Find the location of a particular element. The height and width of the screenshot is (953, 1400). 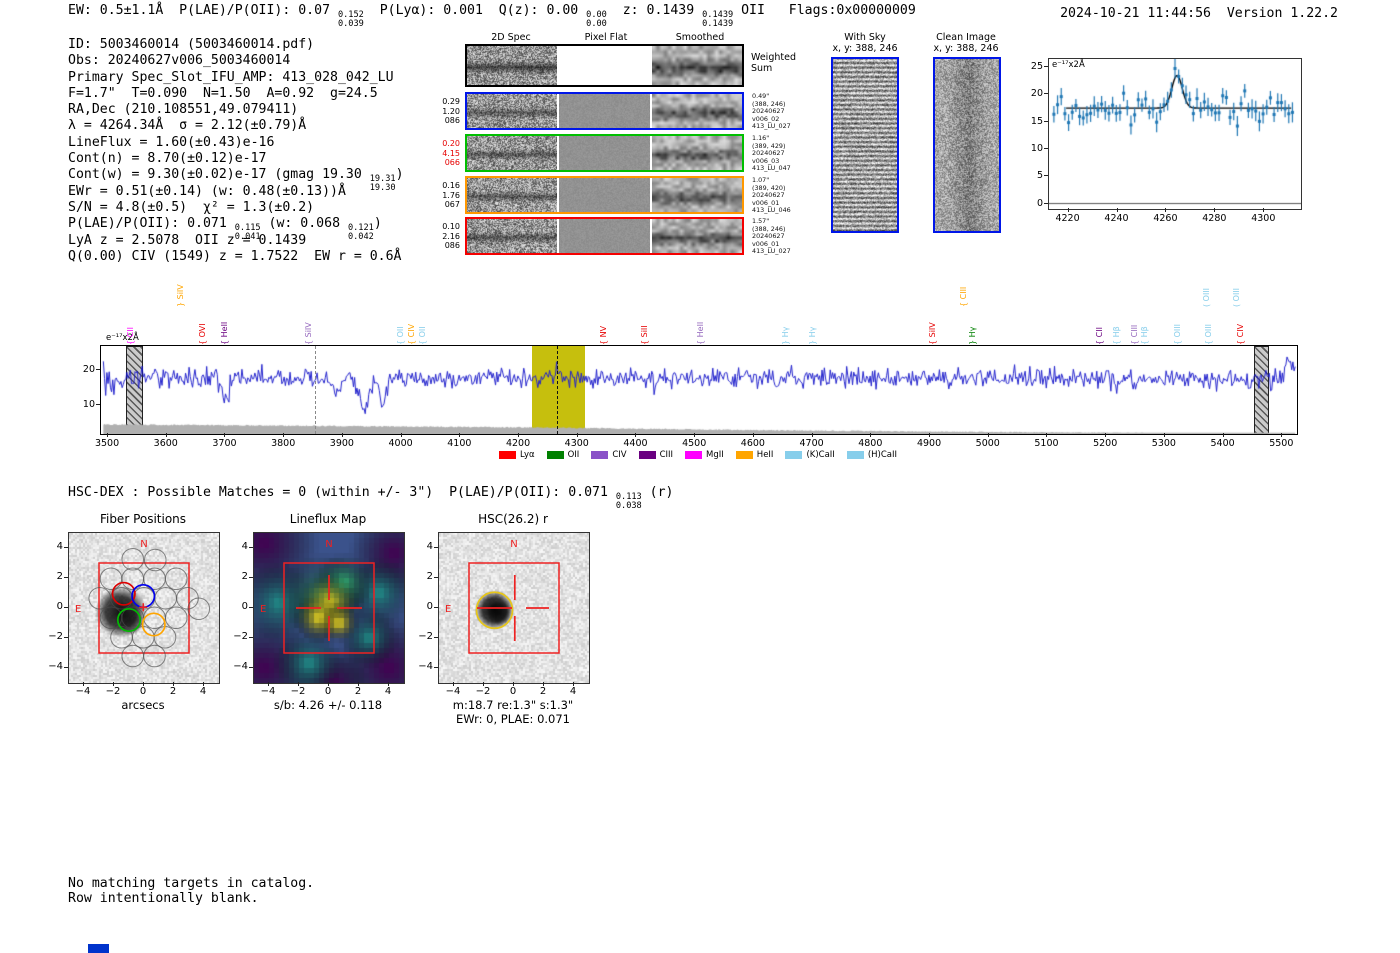

fiber-xlabel: arcsecs is located at coordinates (143, 705).